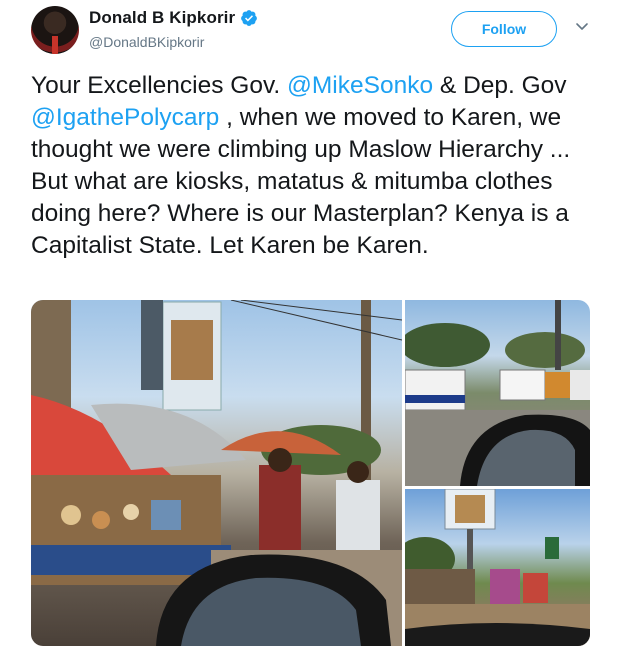  Describe the element at coordinates (504, 29) in the screenshot. I see `follow-button: Follow` at that location.